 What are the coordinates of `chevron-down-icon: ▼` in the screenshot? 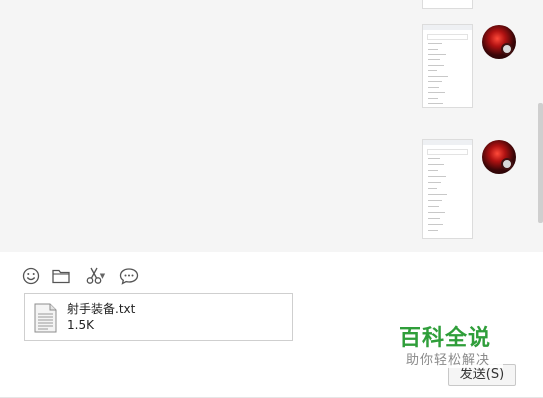 It's located at (102, 276).